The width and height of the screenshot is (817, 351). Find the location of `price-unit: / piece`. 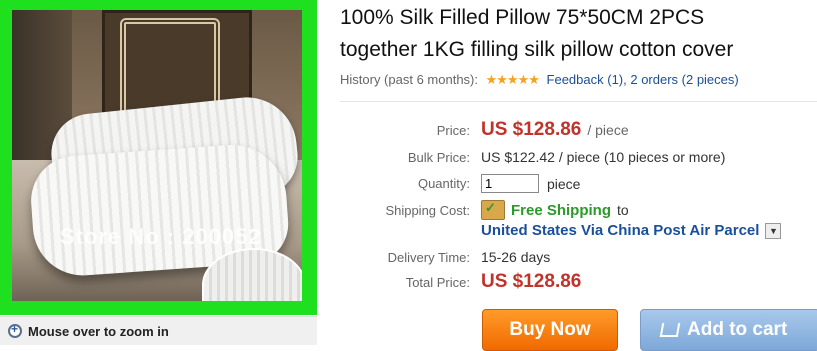

price-unit: / piece is located at coordinates (608, 130).